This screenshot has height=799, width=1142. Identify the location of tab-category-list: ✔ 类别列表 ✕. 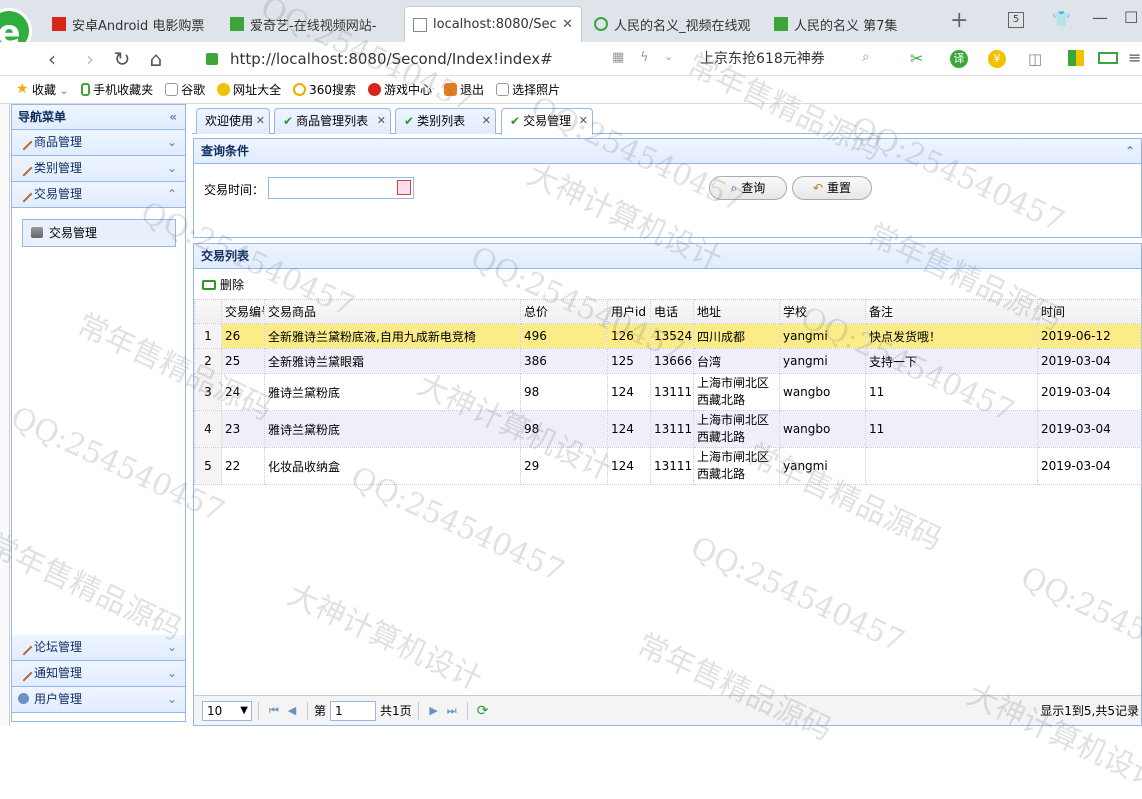
(445, 121).